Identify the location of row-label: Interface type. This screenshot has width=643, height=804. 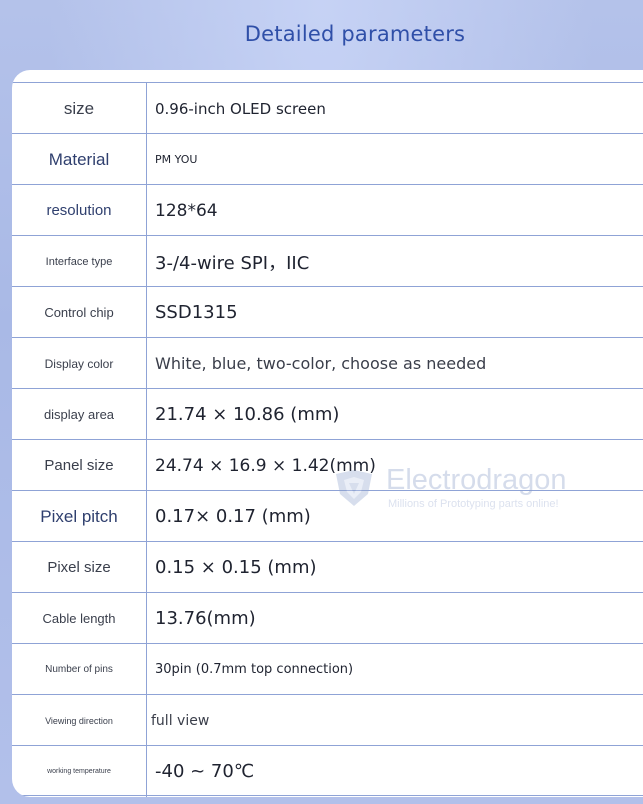
(79, 261).